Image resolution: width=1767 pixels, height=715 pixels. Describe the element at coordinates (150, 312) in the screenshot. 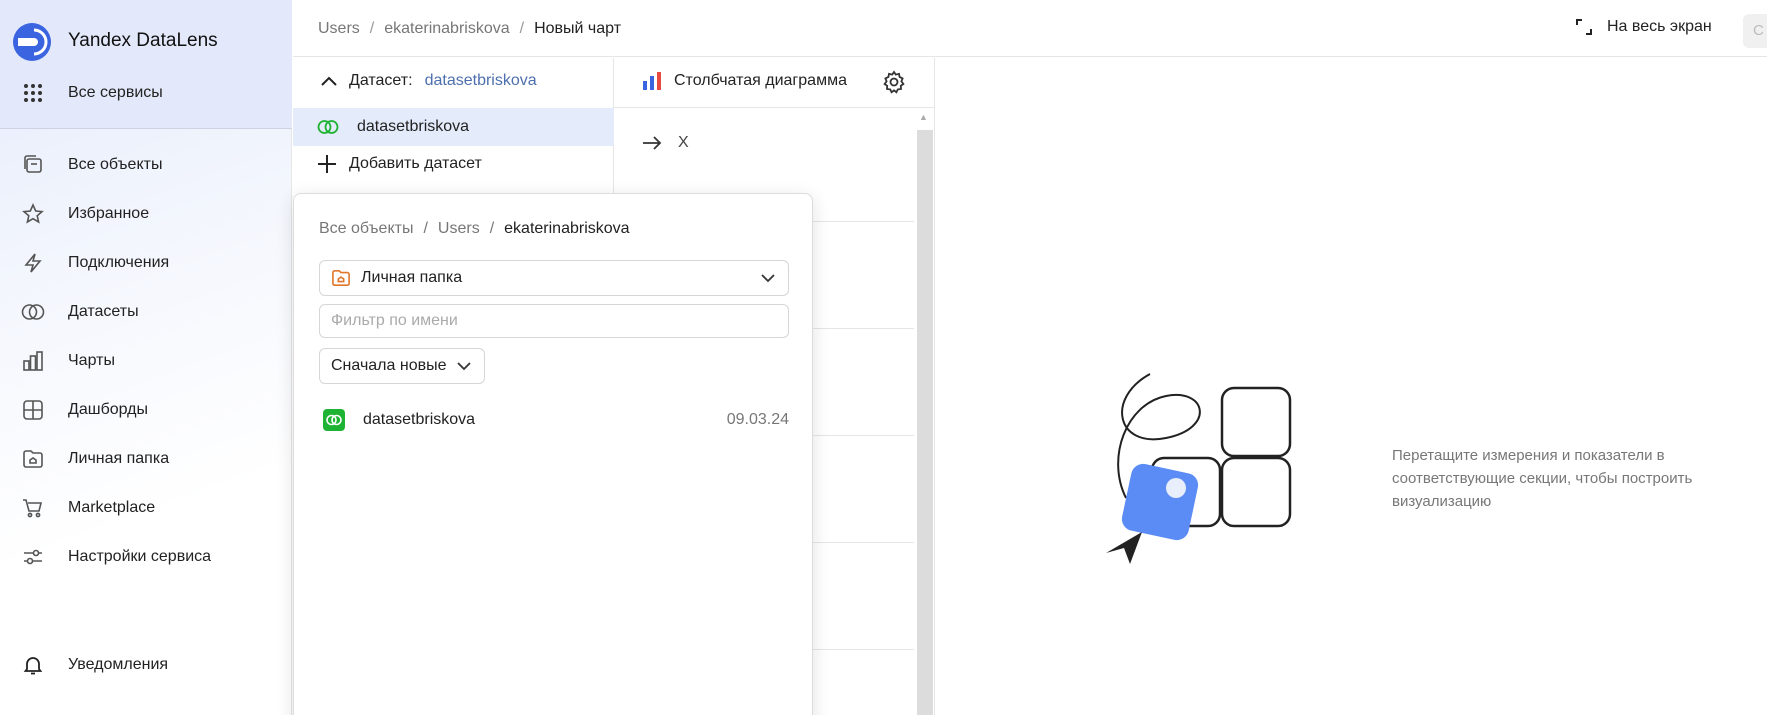

I see `sidebar-item-datasets: Датасеты` at that location.